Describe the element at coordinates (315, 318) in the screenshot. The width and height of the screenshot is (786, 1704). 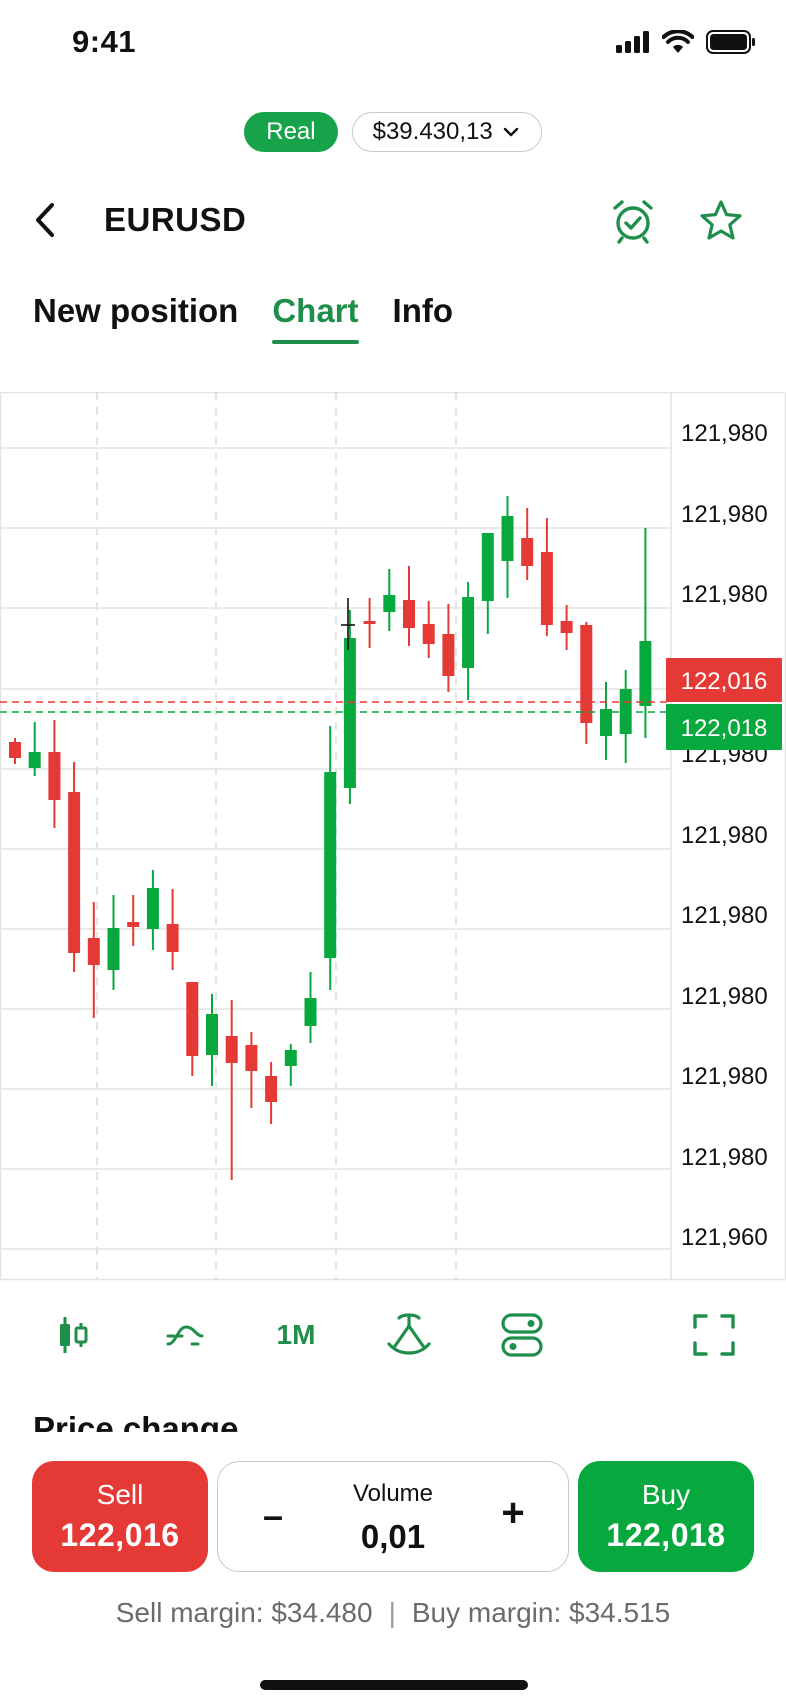
I see `tab-chart: Chart` at that location.